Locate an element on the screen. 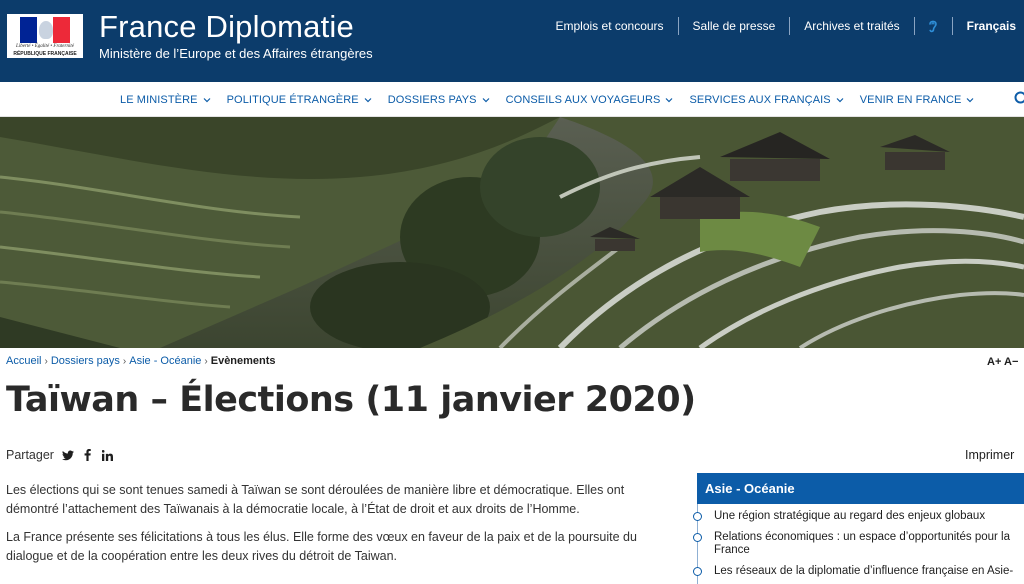 The image size is (1024, 584). sidebar-title: Asie - Océanie is located at coordinates (860, 488).